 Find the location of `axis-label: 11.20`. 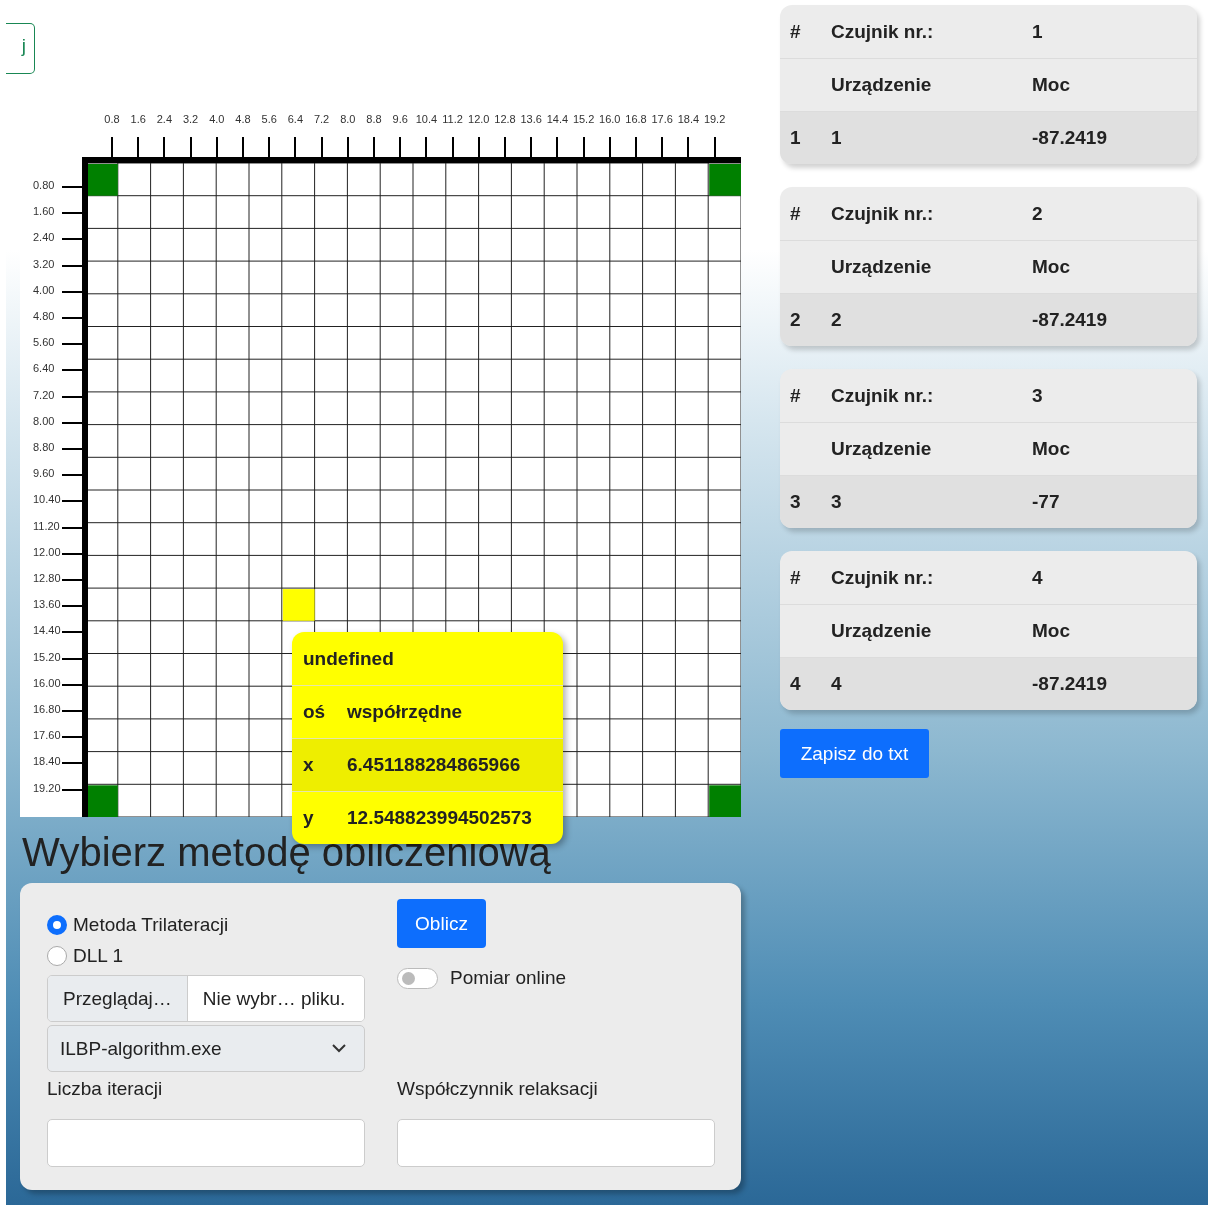

axis-label: 11.20 is located at coordinates (46, 525).